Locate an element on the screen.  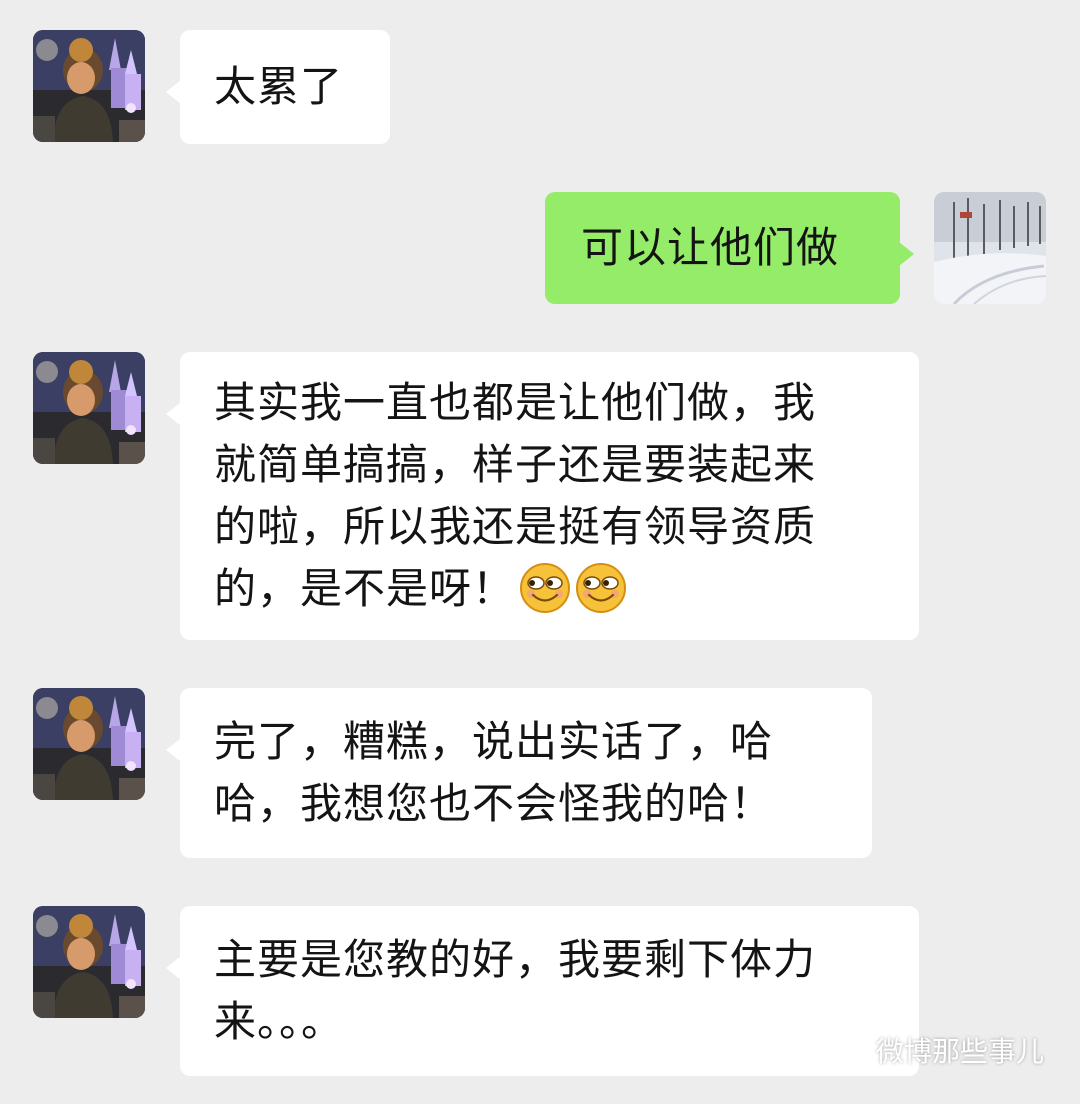
message-text-line: 来。。。 is located at coordinates (279, 1021).